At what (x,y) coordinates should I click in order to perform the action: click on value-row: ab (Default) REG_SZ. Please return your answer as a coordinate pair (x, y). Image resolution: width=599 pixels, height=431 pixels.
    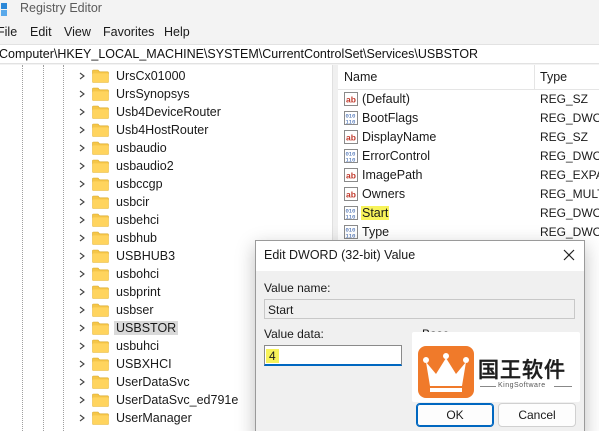
    Looking at the image, I should click on (468, 99).